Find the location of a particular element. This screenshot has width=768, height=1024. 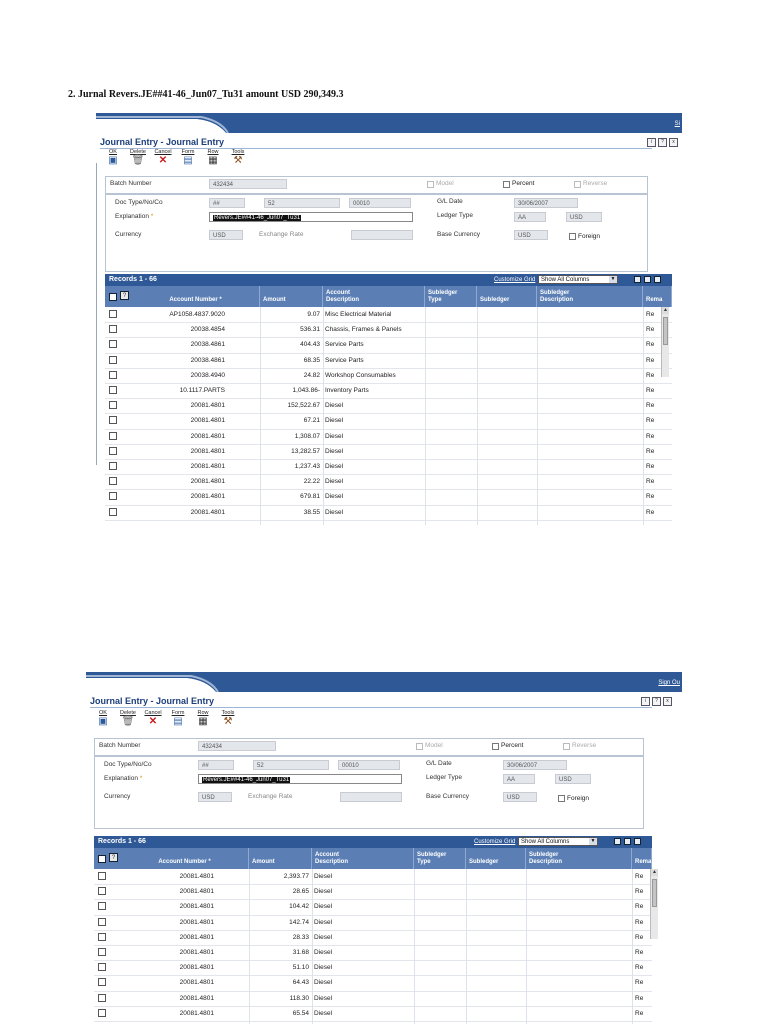

exchange-rate-field is located at coordinates (382, 235).